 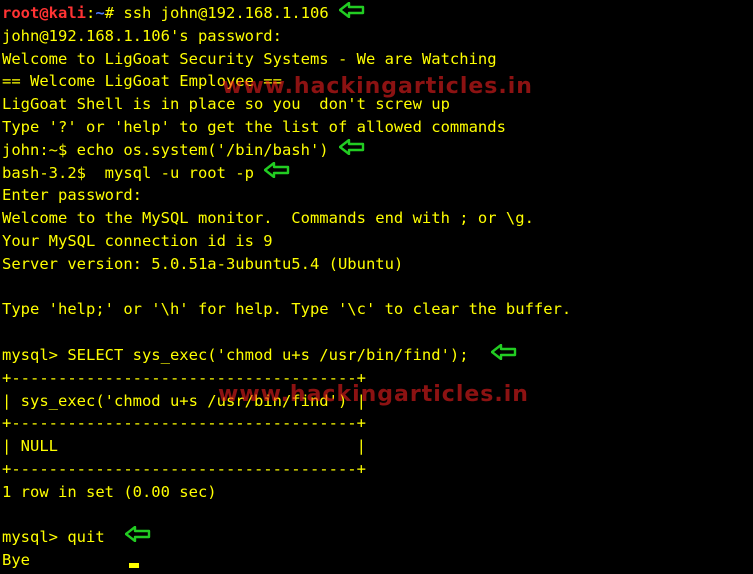 I want to click on mysql-login-command: bash-3.2$ mysql -u root -p, so click(x=128, y=172).